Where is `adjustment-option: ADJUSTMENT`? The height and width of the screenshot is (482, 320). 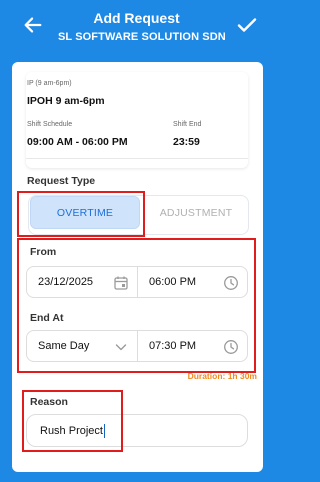 adjustment-option: ADJUSTMENT is located at coordinates (196, 212).